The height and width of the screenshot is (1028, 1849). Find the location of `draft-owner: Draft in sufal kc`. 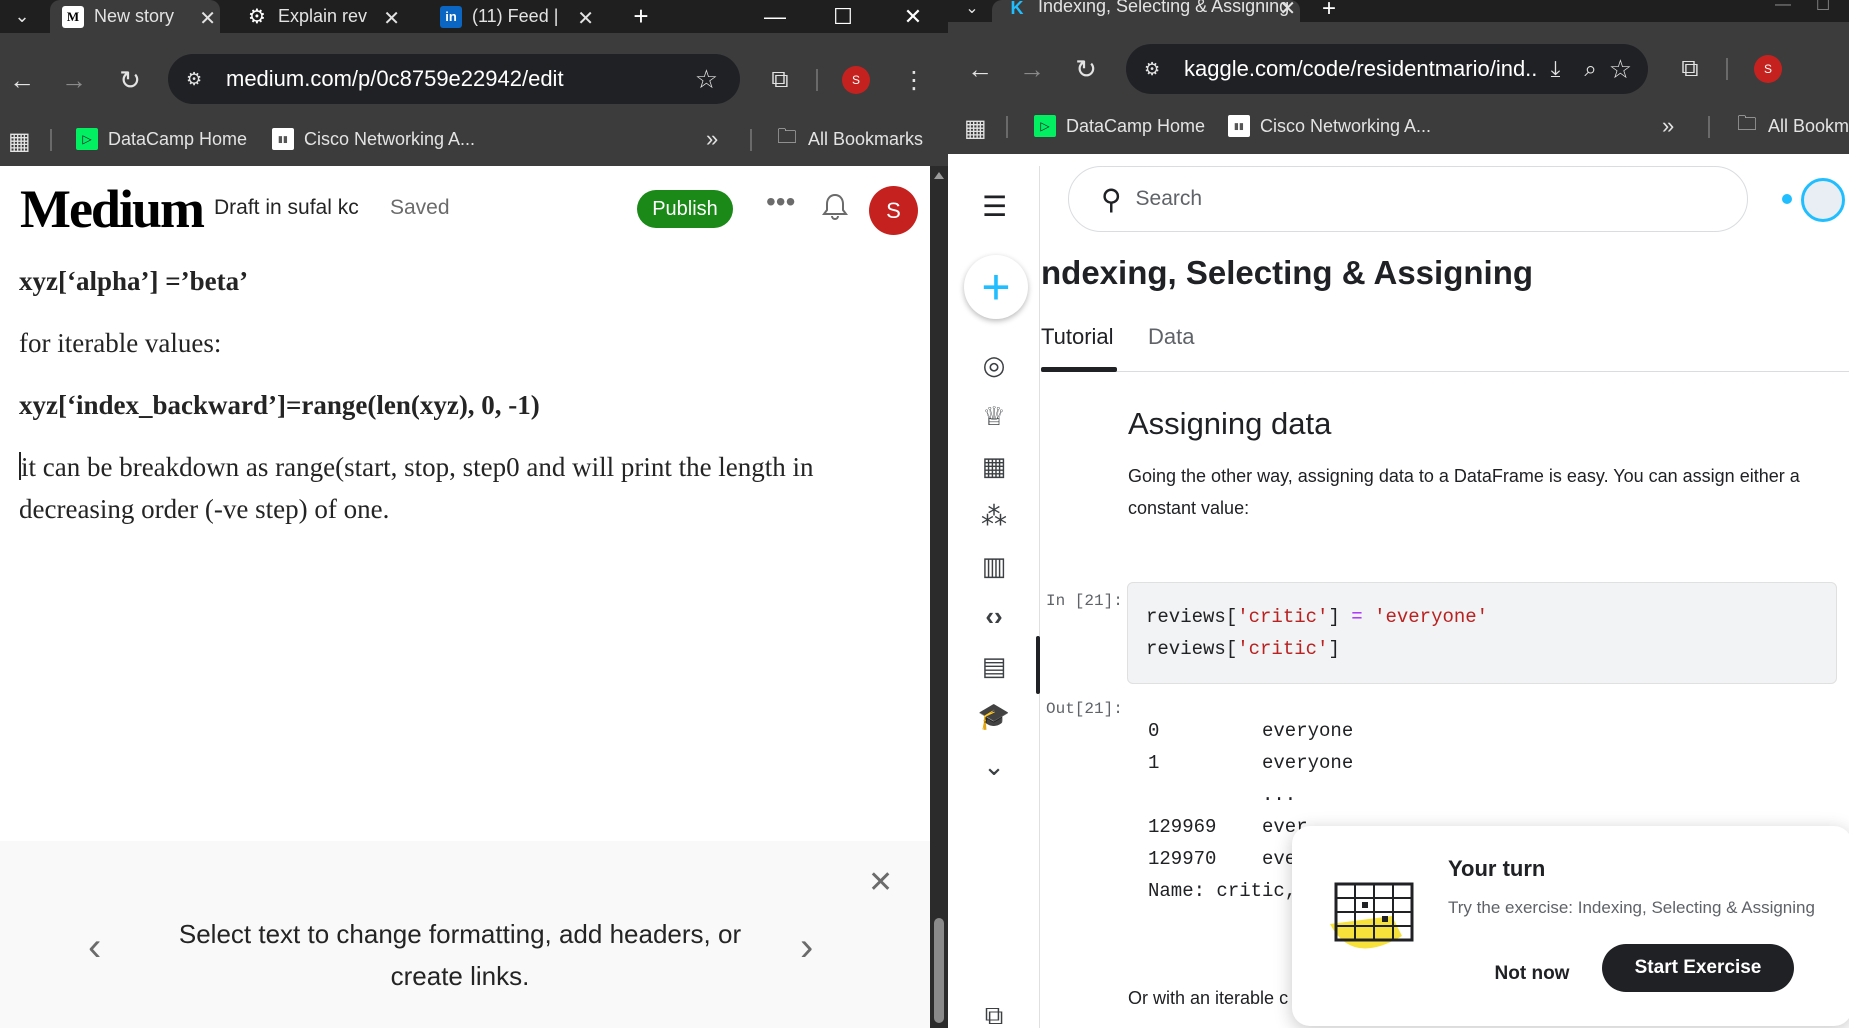

draft-owner: Draft in sufal kc is located at coordinates (286, 207).